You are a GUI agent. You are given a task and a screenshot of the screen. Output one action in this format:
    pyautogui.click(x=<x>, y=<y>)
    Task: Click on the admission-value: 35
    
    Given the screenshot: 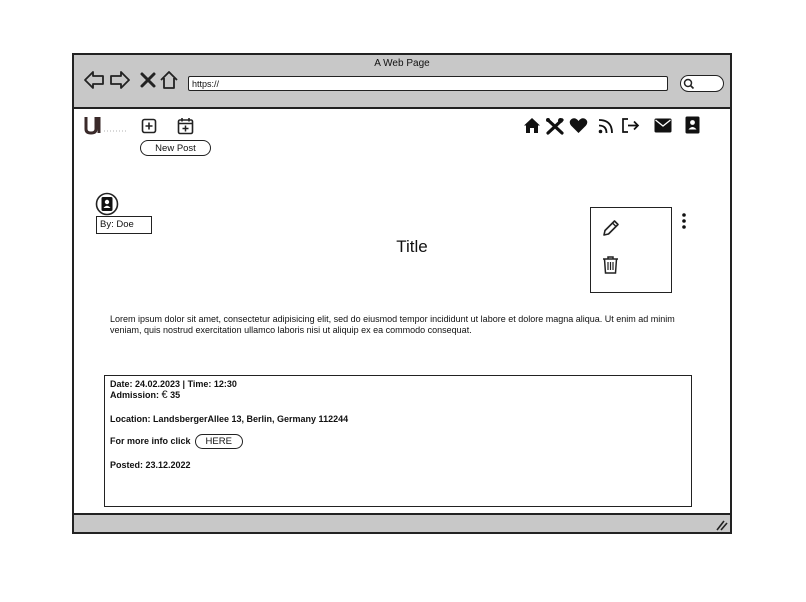 What is the action you would take?
    pyautogui.click(x=175, y=395)
    